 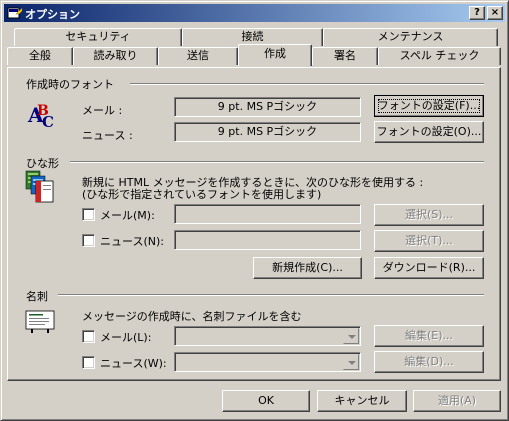 What do you see at coordinates (40, 116) in the screenshot?
I see `font-icon: A B C` at bounding box center [40, 116].